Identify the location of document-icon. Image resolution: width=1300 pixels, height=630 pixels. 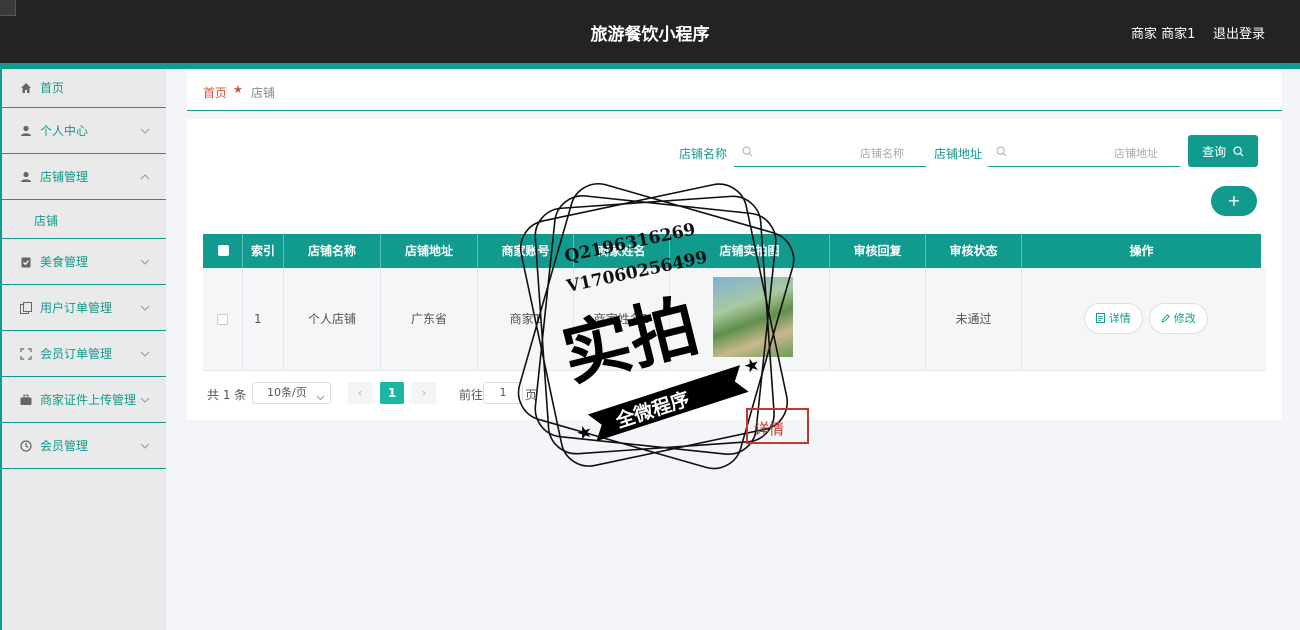
(1101, 318).